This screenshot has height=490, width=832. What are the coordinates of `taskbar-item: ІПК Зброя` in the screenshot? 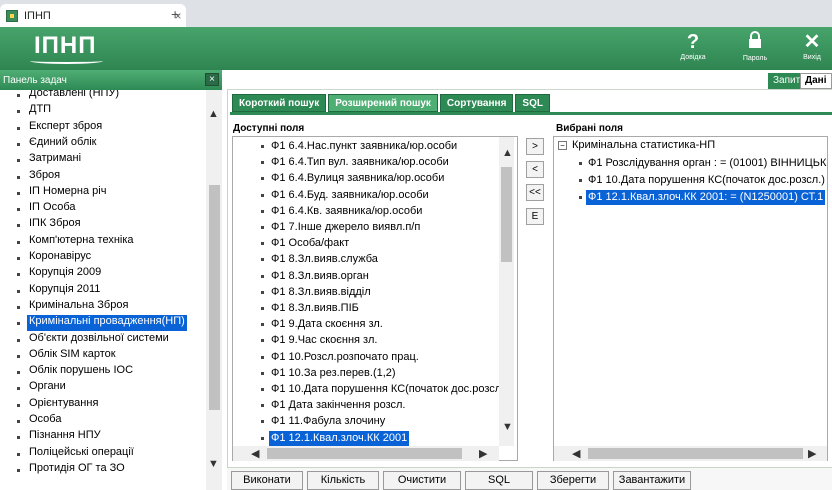 It's located at (55, 225).